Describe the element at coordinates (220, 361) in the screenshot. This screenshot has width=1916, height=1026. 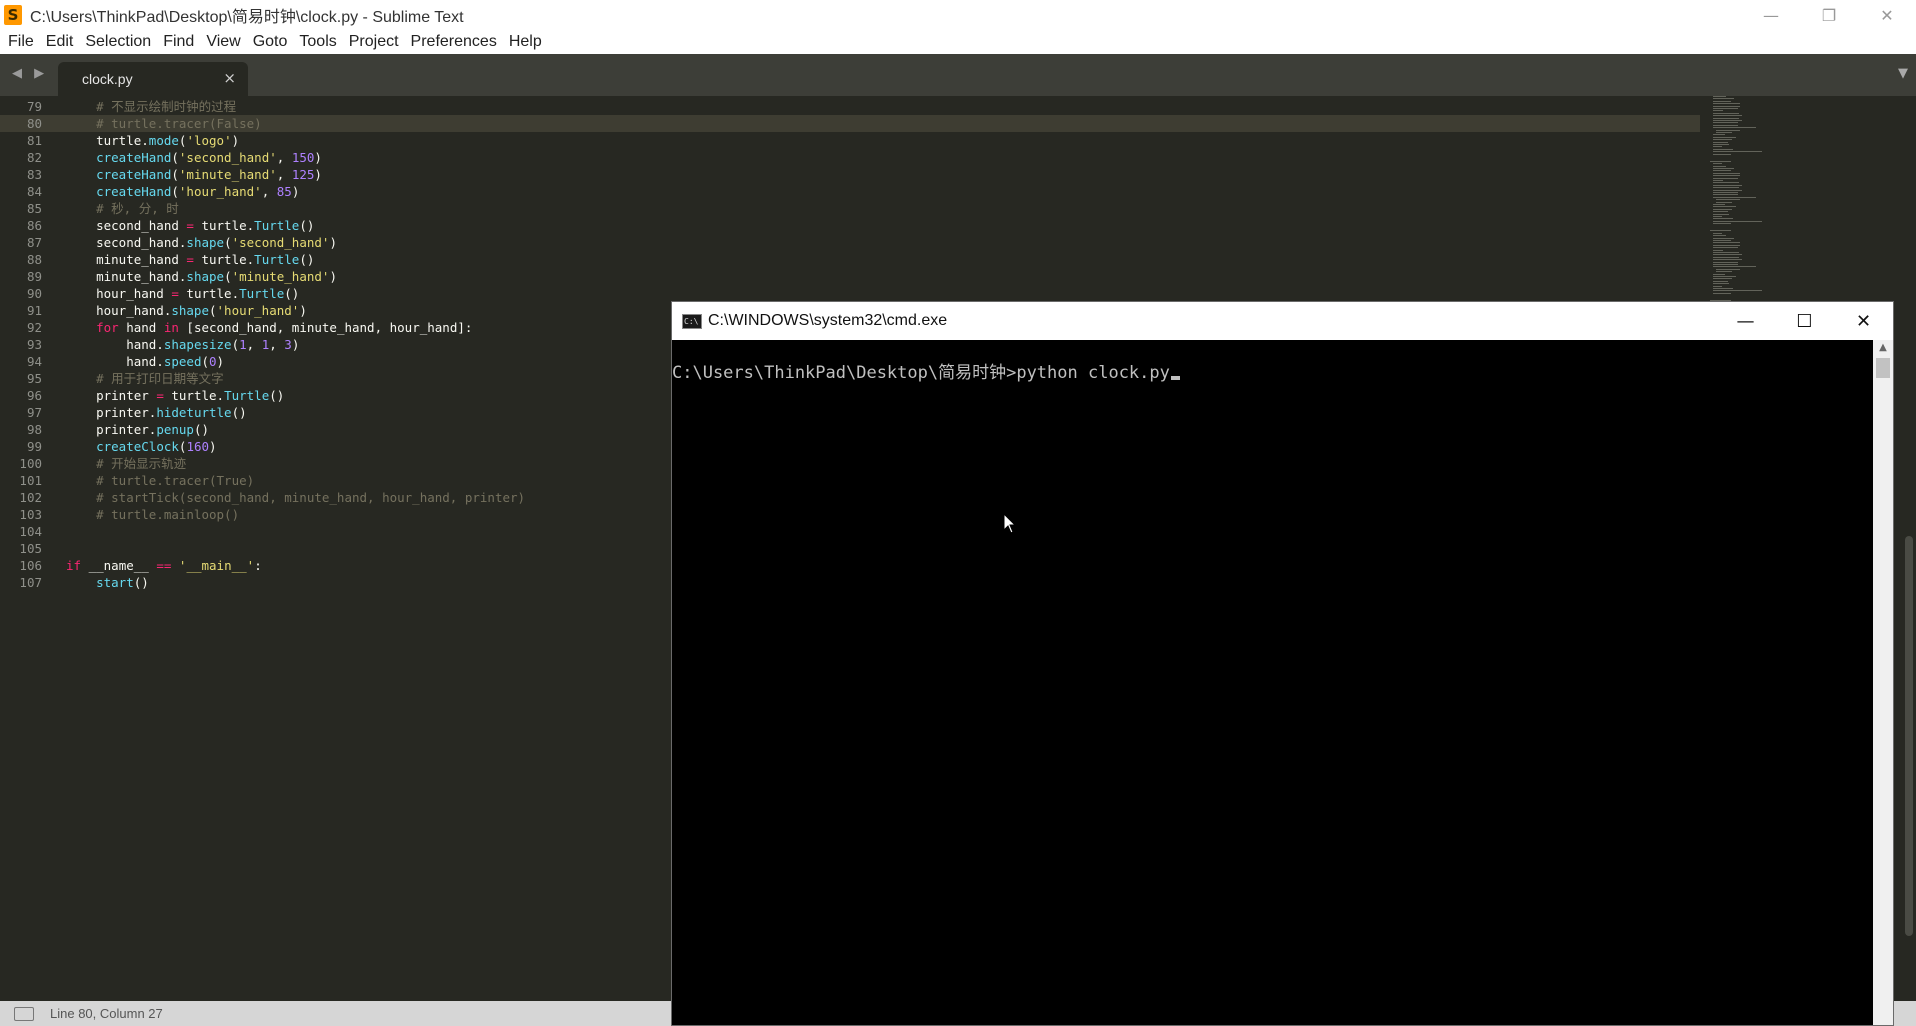
I see `code-token: )` at that location.